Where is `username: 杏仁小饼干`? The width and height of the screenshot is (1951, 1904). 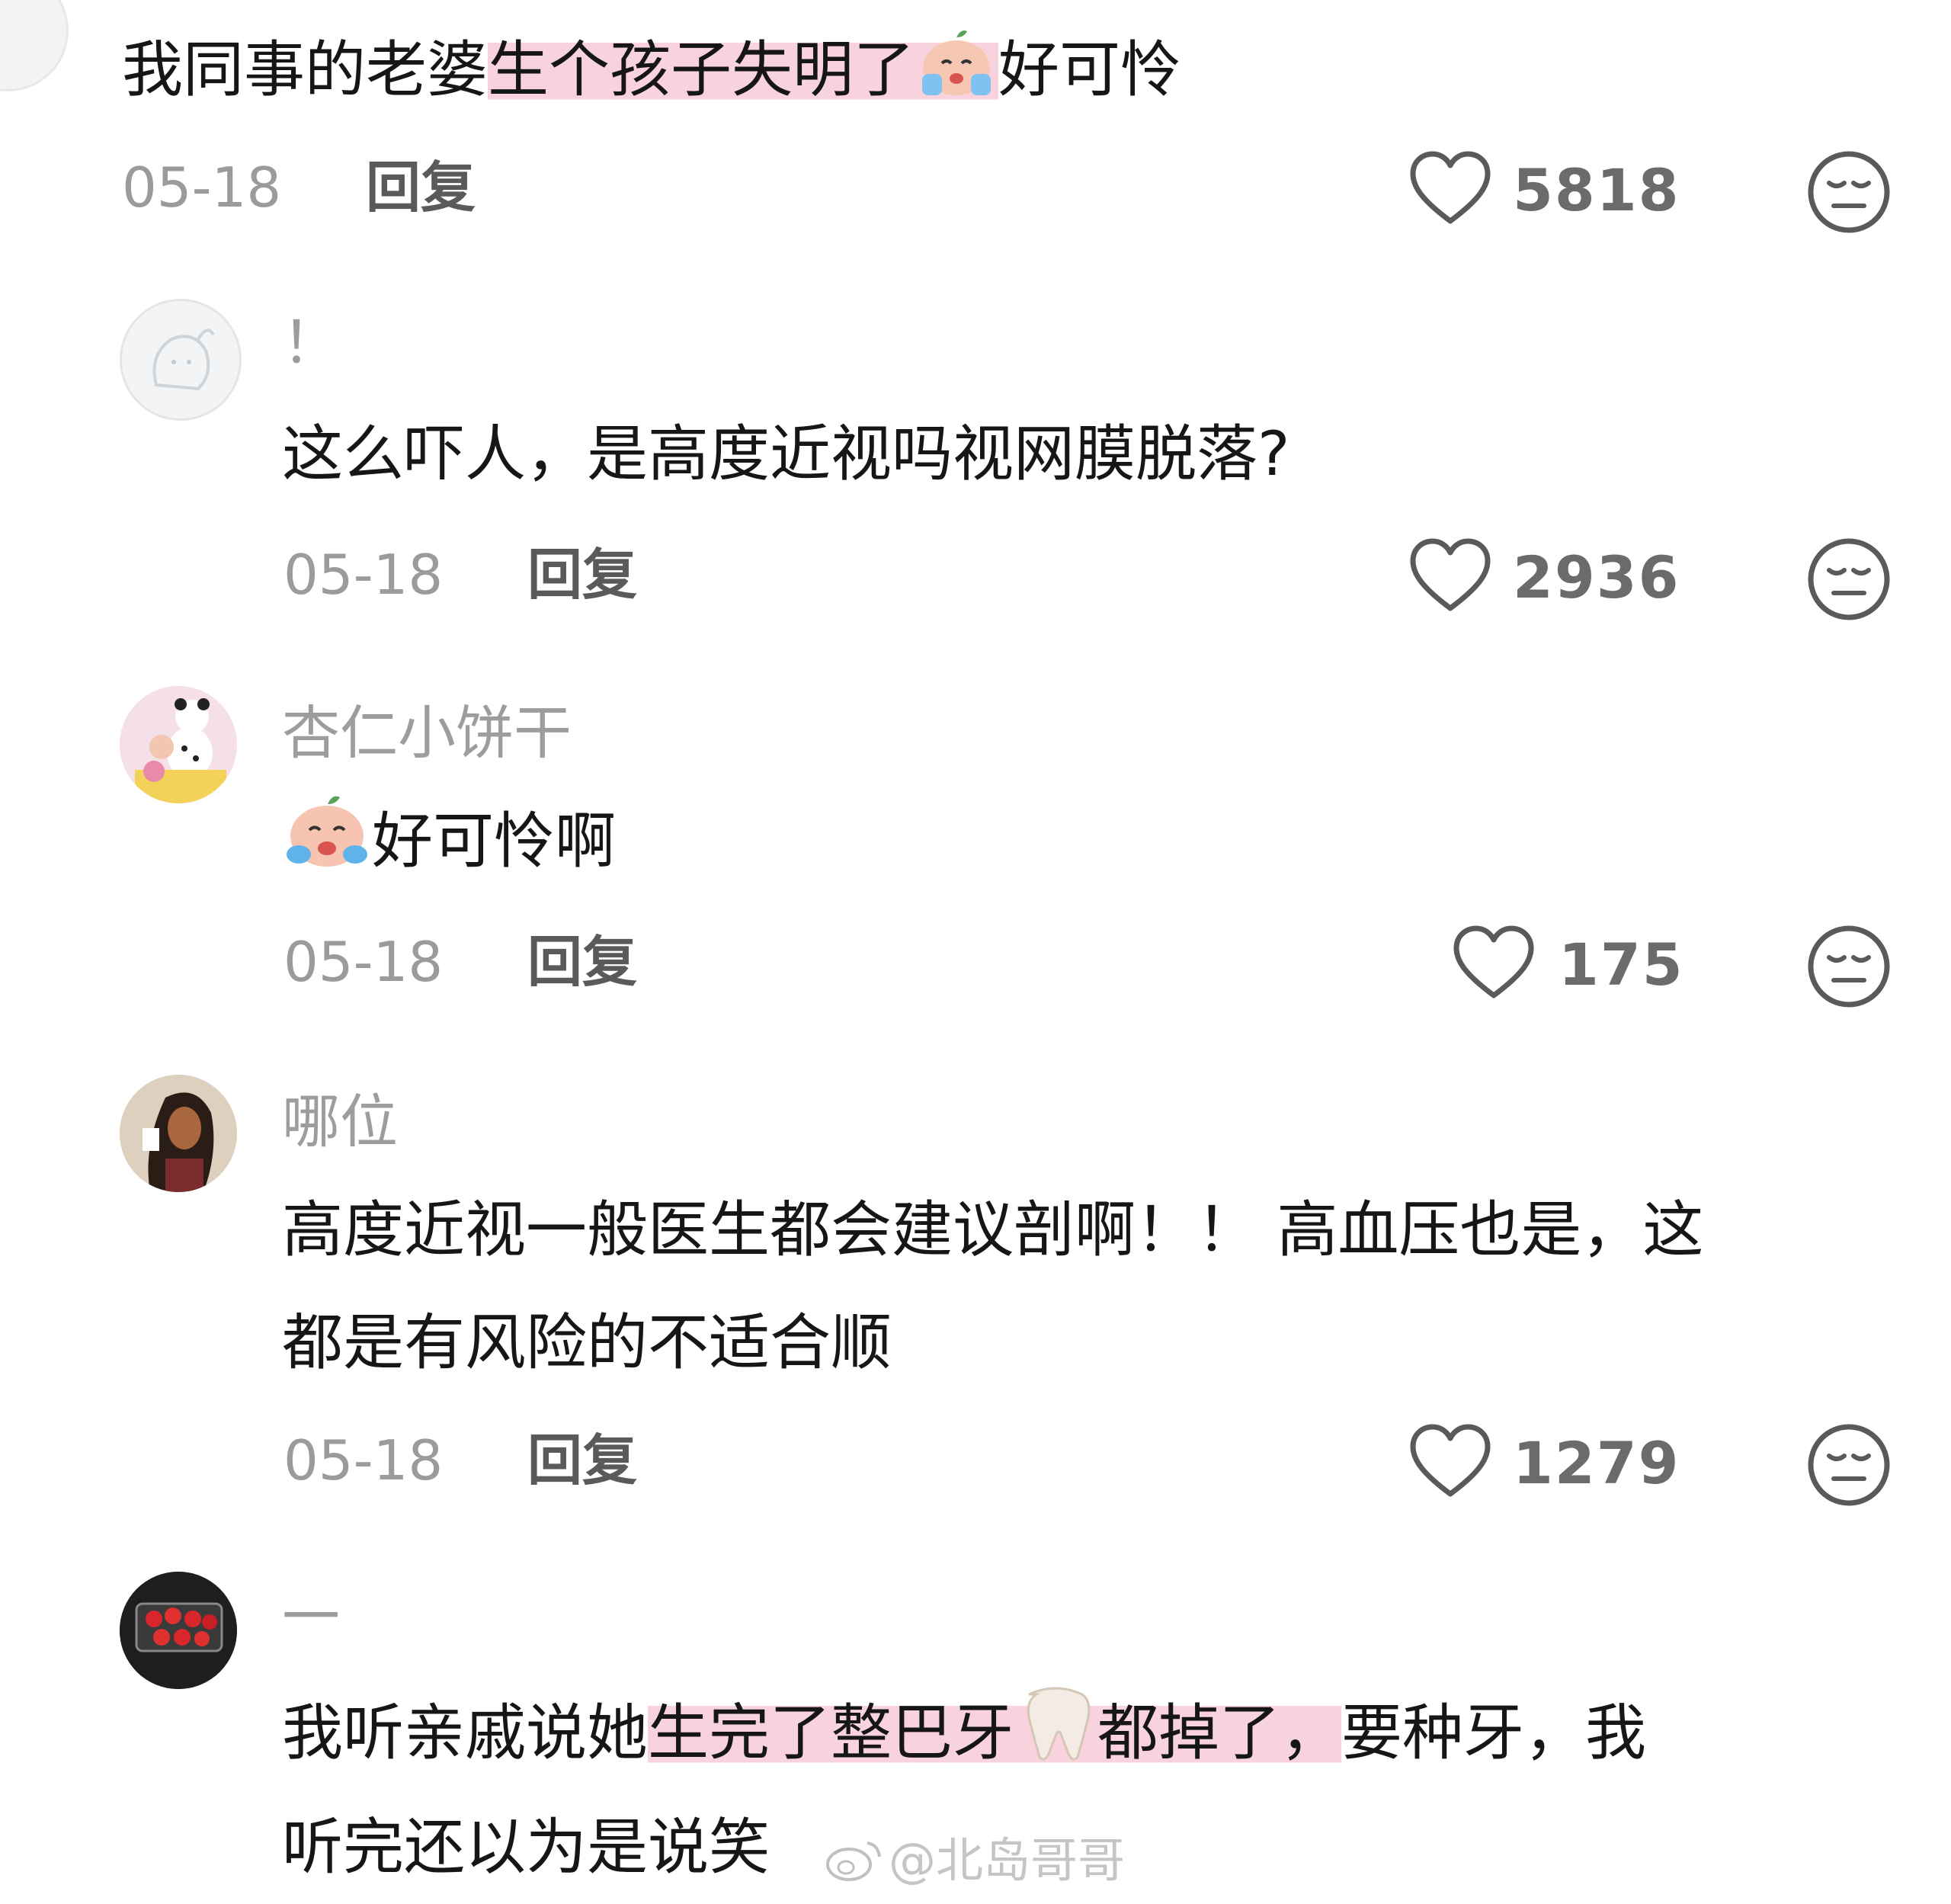 username: 杏仁小饼干 is located at coordinates (427, 733).